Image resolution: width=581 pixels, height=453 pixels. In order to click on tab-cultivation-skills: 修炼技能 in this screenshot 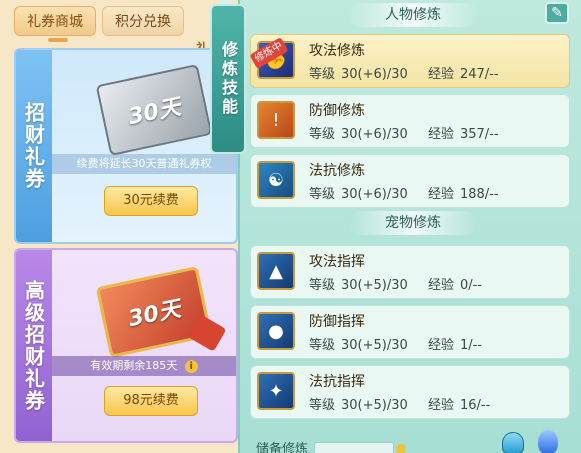, I will do `click(228, 79)`.